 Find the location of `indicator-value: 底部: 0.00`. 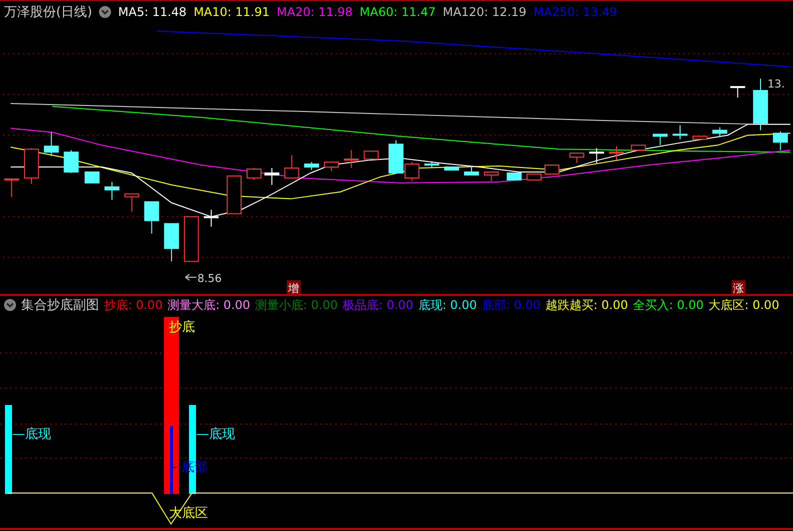

indicator-value: 底部: 0.00 is located at coordinates (511, 305).